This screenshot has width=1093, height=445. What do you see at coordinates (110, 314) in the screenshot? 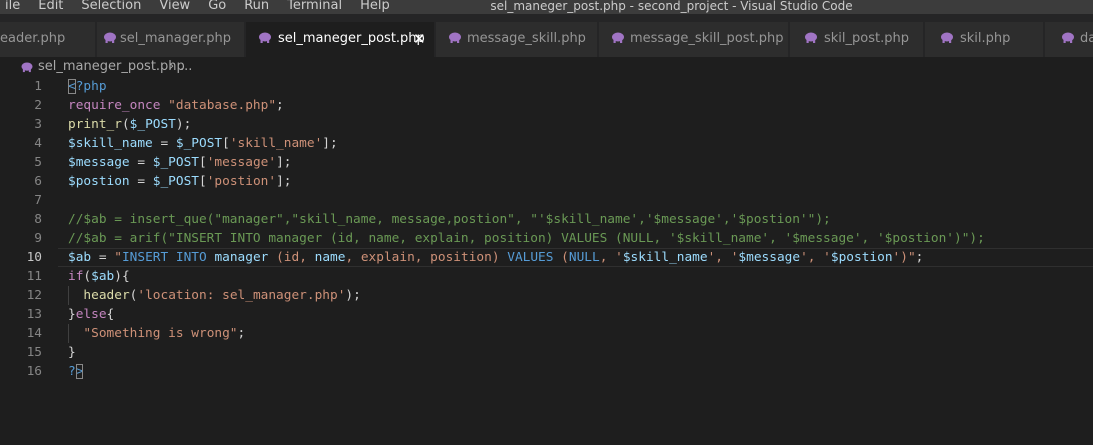
I see `code-token: {` at bounding box center [110, 314].